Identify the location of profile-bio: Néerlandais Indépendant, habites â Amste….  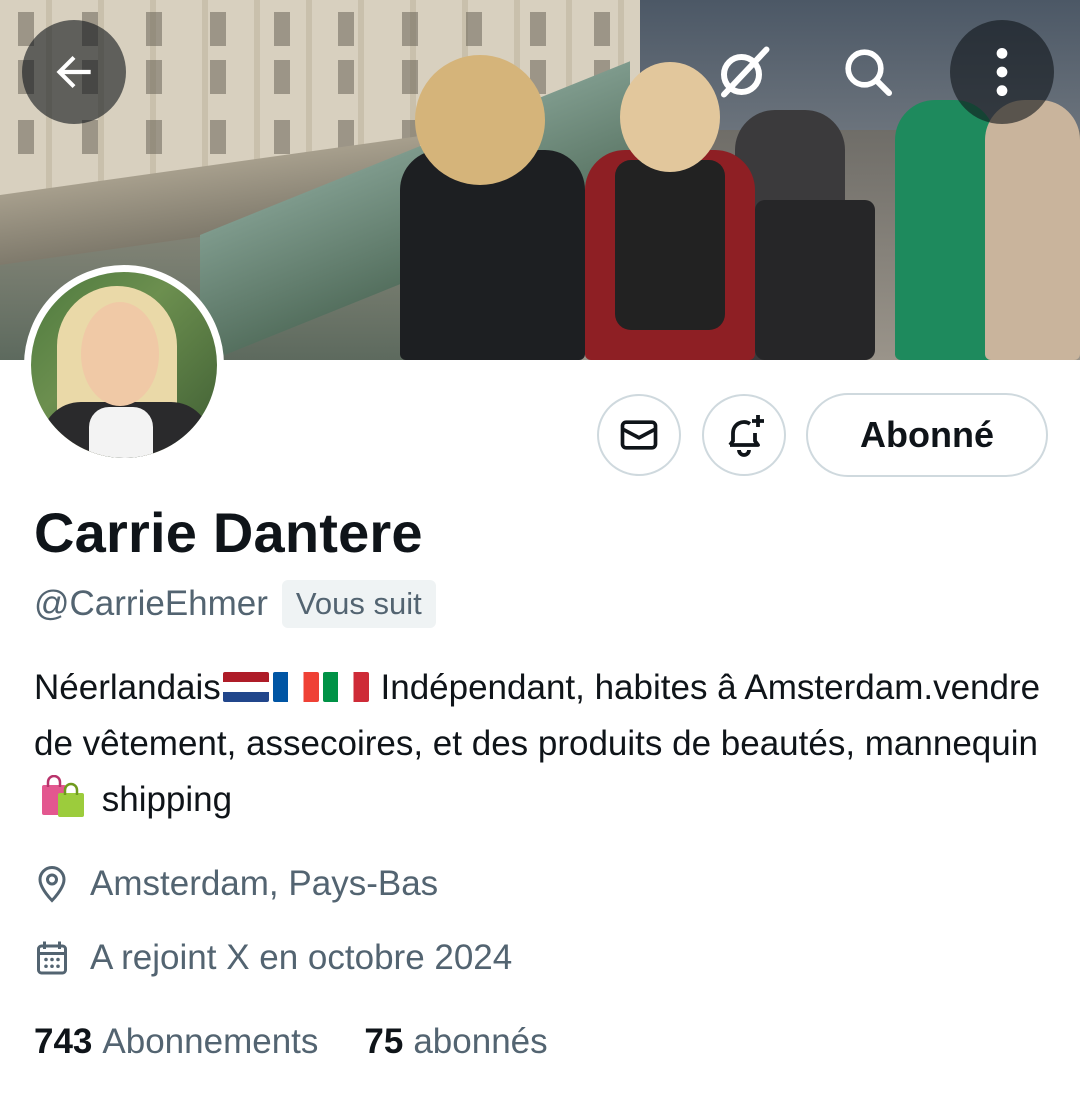
(539, 744).